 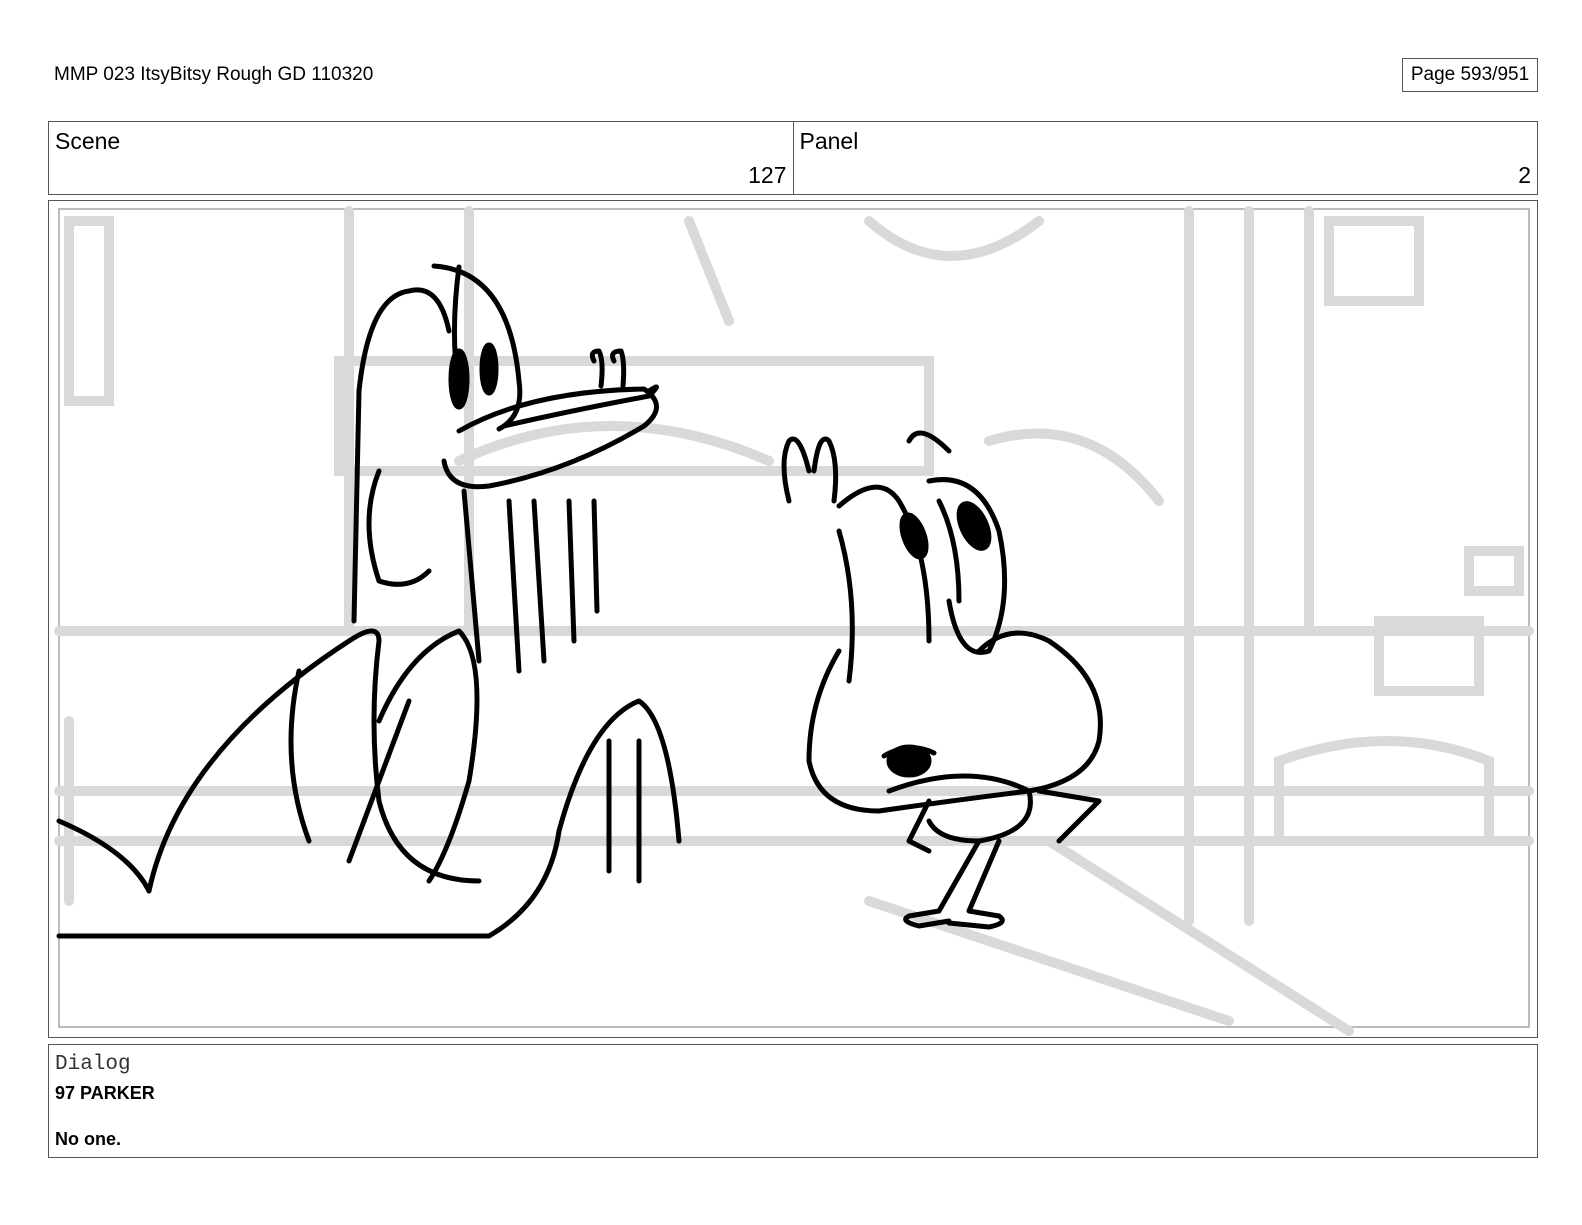 I want to click on dialog-line: No one., so click(x=88, y=1139).